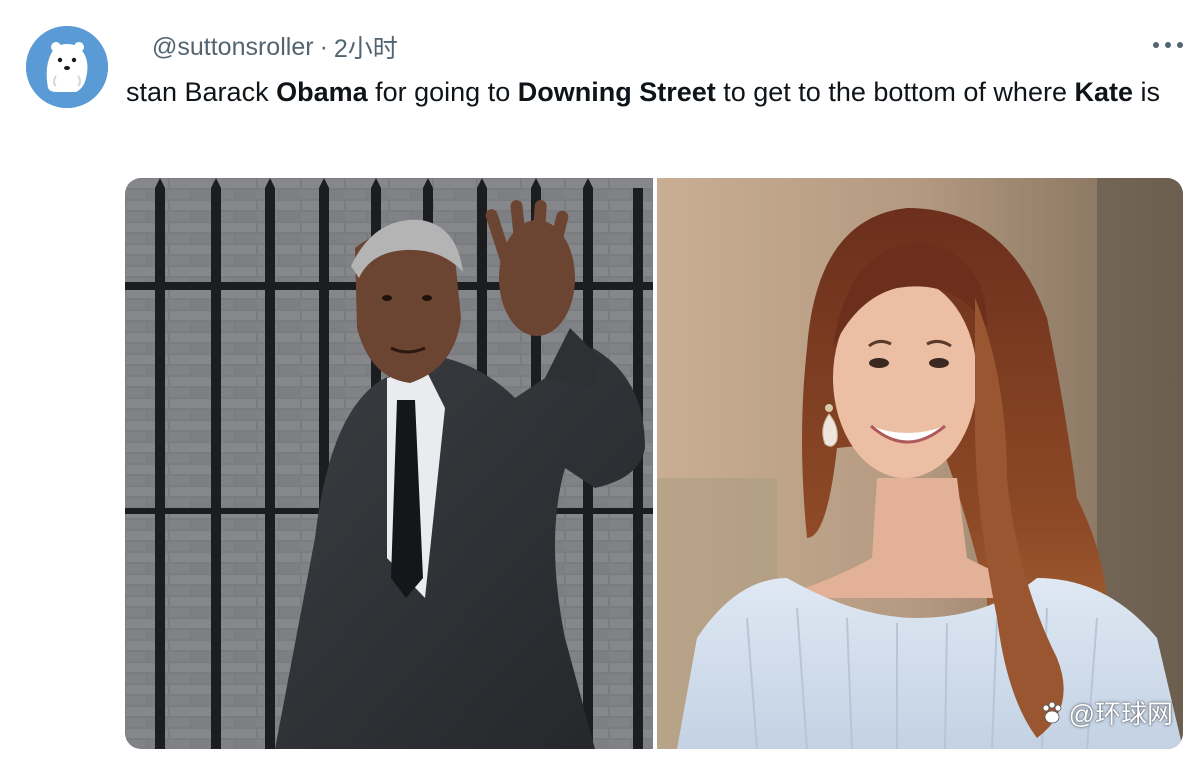 Image resolution: width=1200 pixels, height=757 pixels. Describe the element at coordinates (201, 92) in the screenshot. I see `tweet-text-part: stan Barack` at that location.